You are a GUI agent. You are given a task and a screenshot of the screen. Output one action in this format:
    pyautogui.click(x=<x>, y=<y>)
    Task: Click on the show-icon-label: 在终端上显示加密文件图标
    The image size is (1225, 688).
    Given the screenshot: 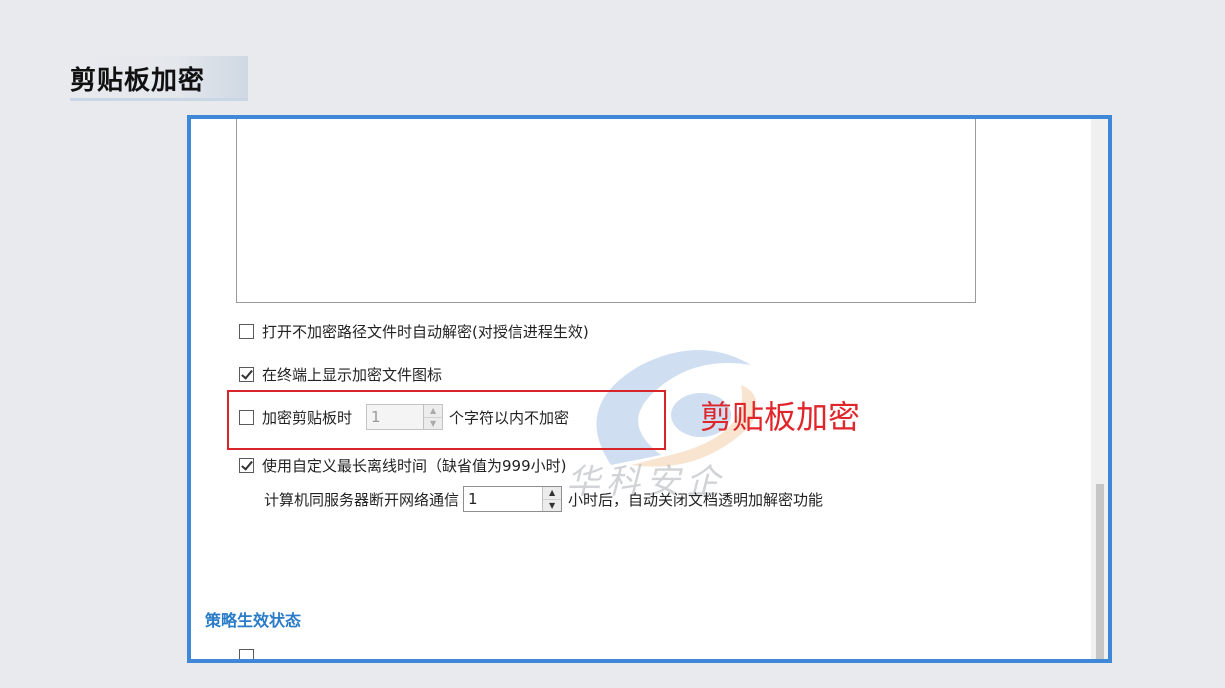 What is the action you would take?
    pyautogui.click(x=352, y=375)
    